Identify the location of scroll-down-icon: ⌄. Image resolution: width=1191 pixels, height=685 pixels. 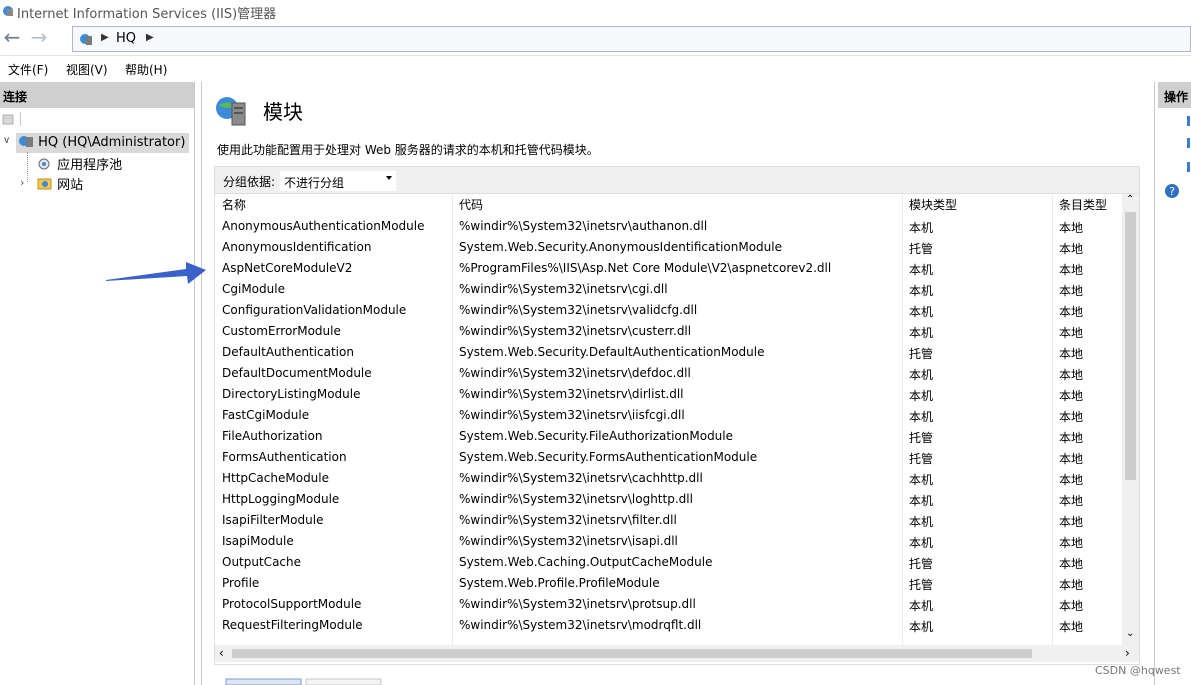
(1130, 633).